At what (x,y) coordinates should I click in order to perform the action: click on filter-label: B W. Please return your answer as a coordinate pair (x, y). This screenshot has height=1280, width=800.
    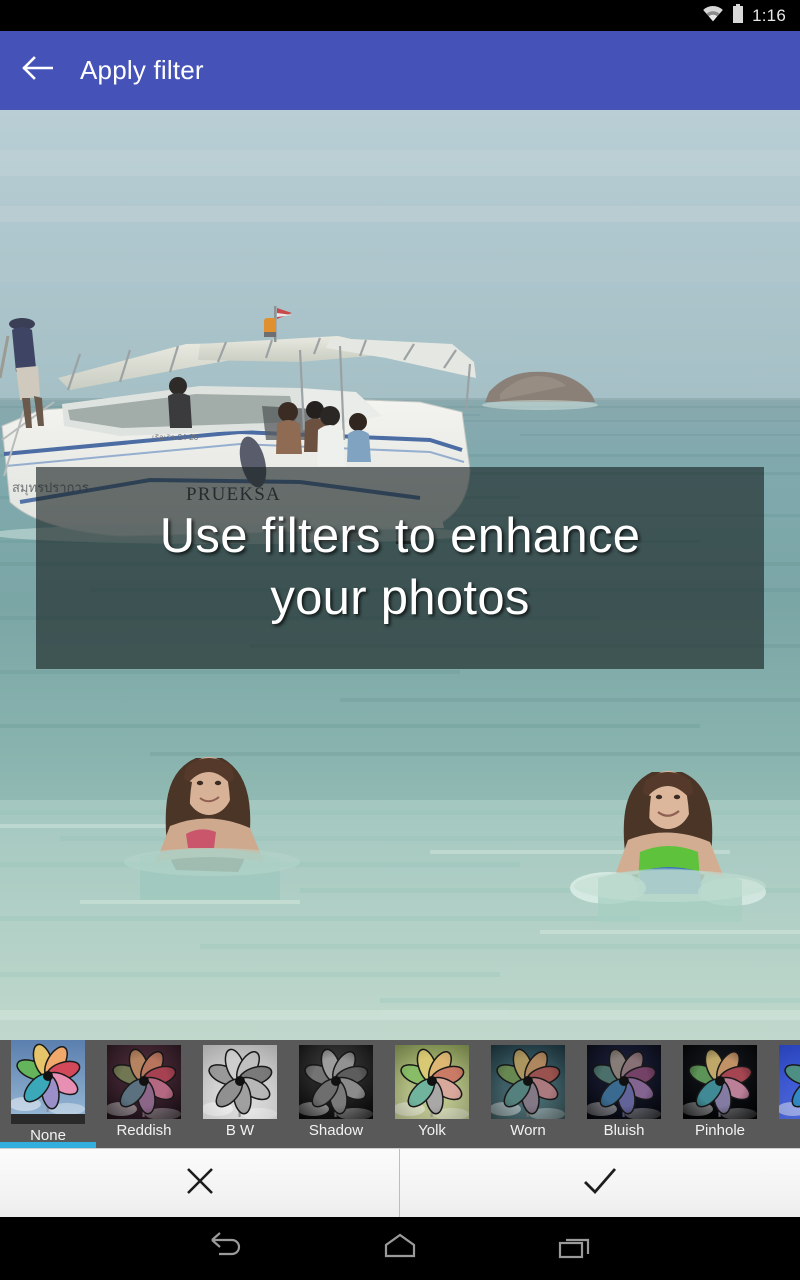
    Looking at the image, I should click on (240, 1130).